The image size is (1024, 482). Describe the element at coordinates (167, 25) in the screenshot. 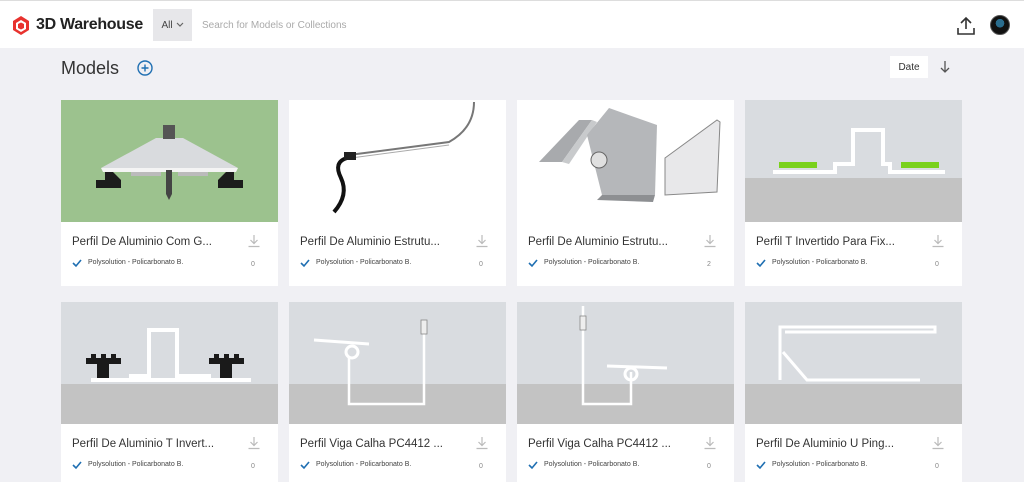

I see `search-filter-label: All` at that location.